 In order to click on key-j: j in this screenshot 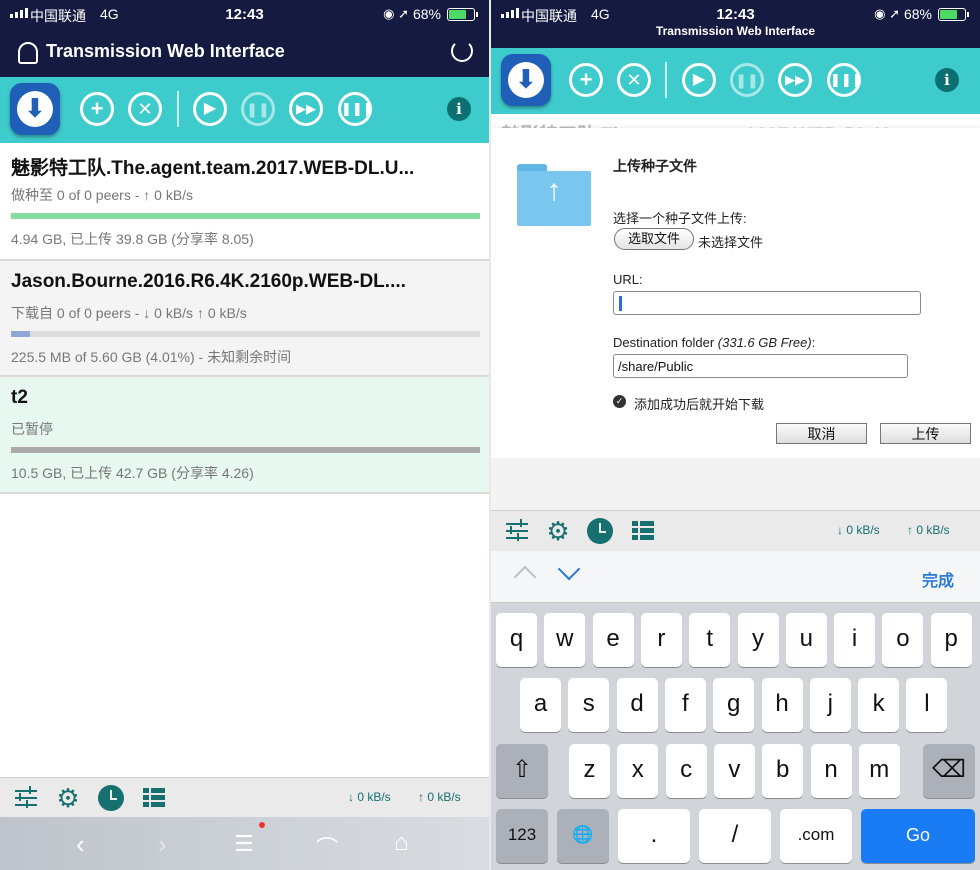, I will do `click(830, 705)`.